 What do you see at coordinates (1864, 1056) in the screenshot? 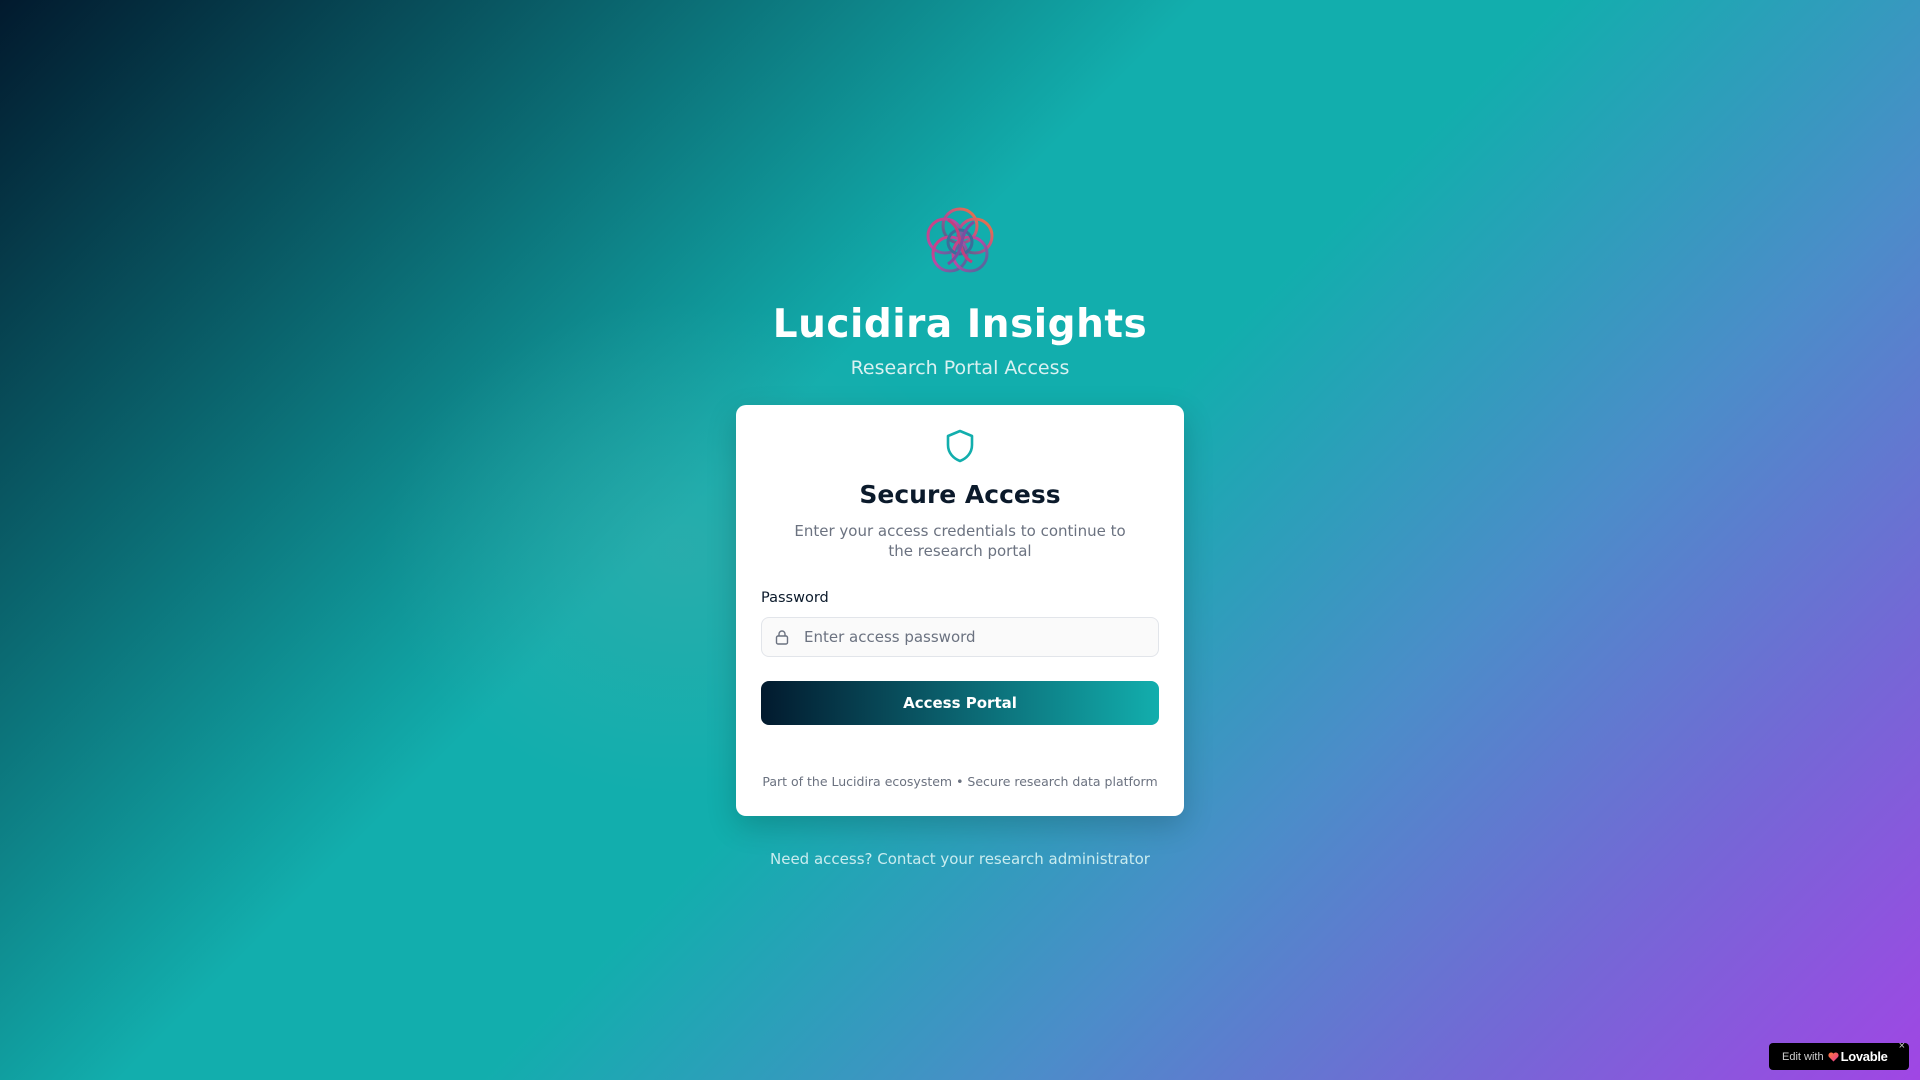
I see `badge-brand: Lovable` at bounding box center [1864, 1056].